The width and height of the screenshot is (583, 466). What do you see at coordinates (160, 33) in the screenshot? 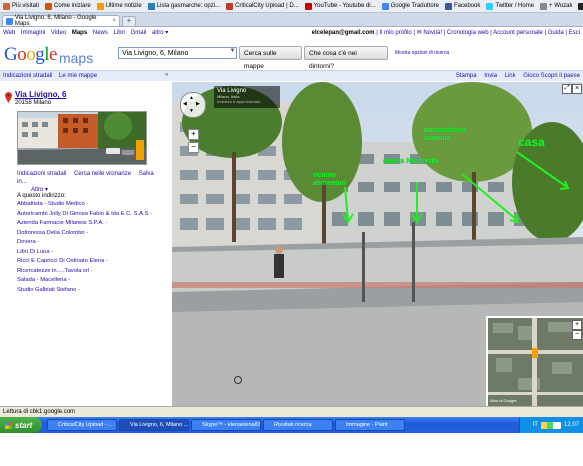
I see `nav-link-more: altro ▾` at bounding box center [160, 33].